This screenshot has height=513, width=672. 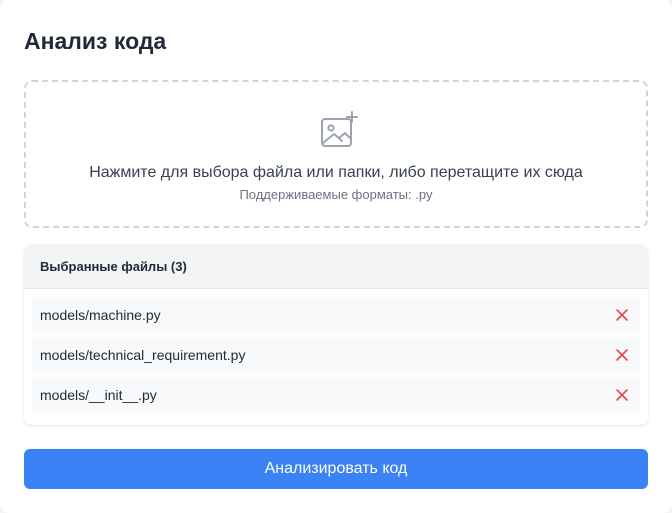 What do you see at coordinates (336, 266) in the screenshot?
I see `selected-files-header: Выбранные файлы (3)` at bounding box center [336, 266].